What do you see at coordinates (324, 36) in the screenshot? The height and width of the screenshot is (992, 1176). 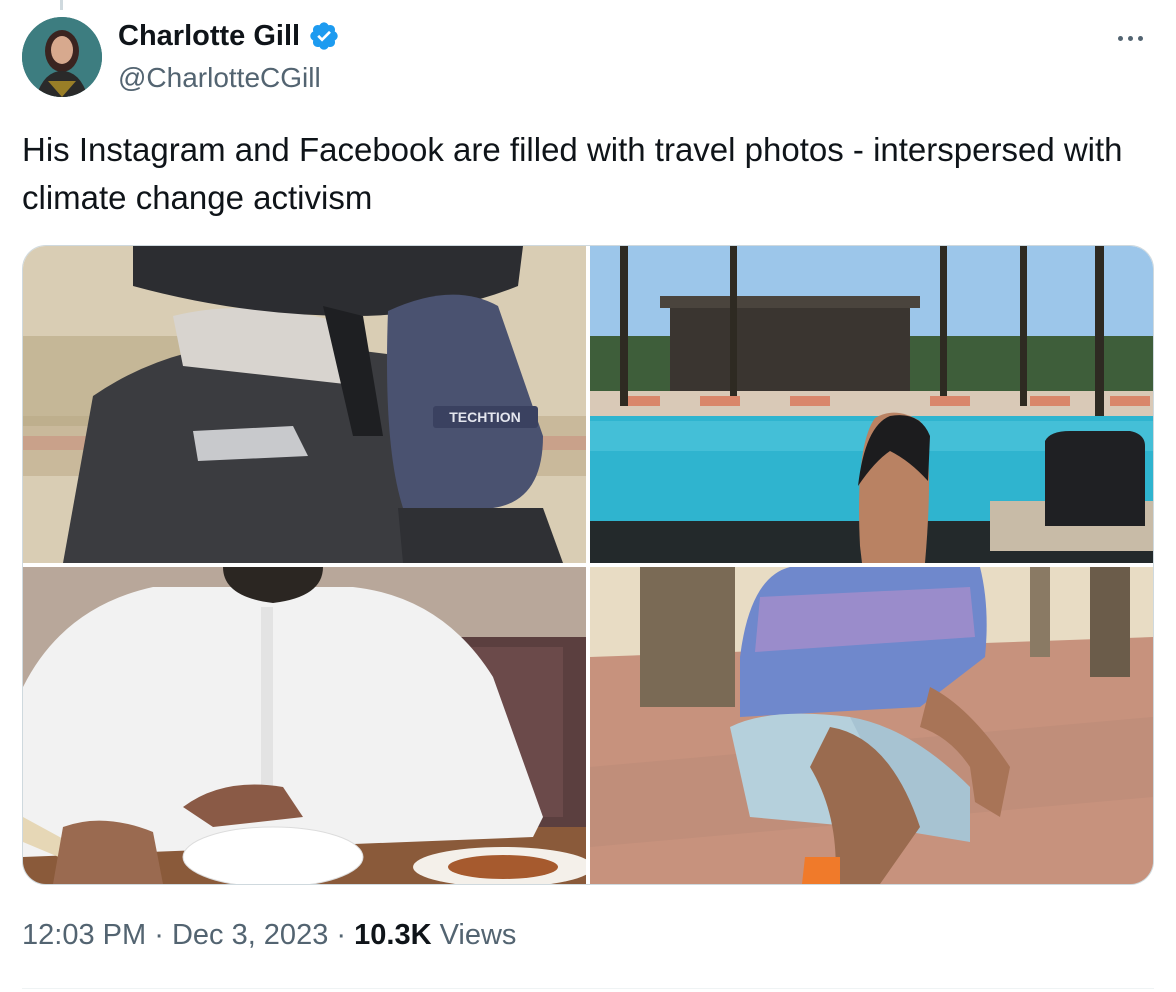 I see `verified-badge-icon` at bounding box center [324, 36].